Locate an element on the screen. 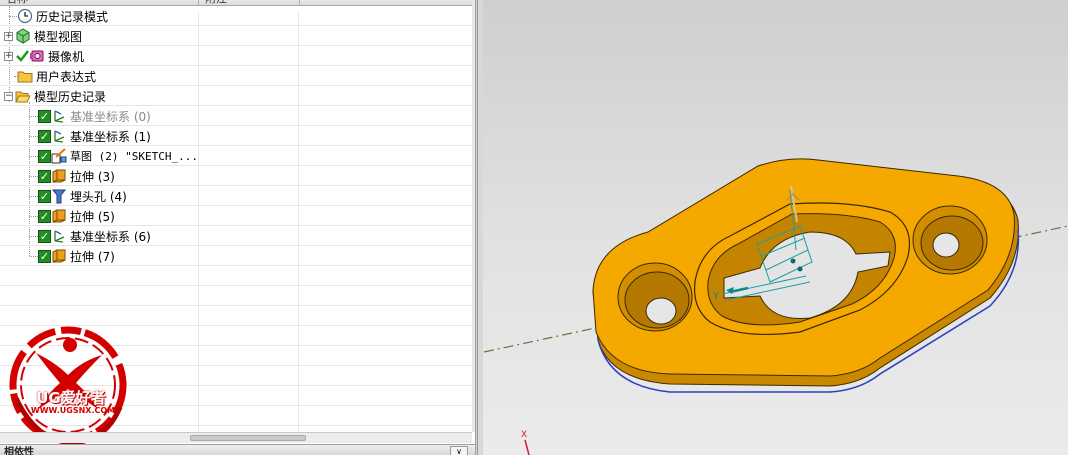 The height and width of the screenshot is (455, 1068). panel-expand-button: ∨ is located at coordinates (459, 450).